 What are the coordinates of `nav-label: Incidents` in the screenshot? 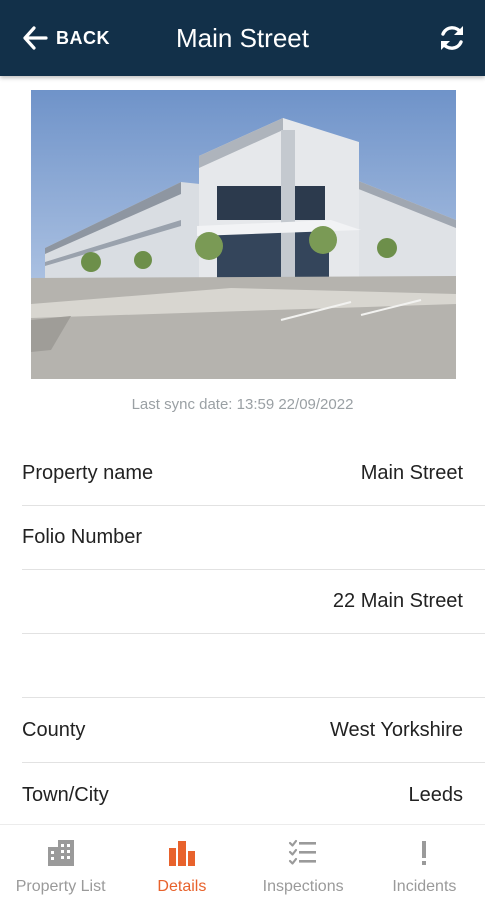 It's located at (424, 886).